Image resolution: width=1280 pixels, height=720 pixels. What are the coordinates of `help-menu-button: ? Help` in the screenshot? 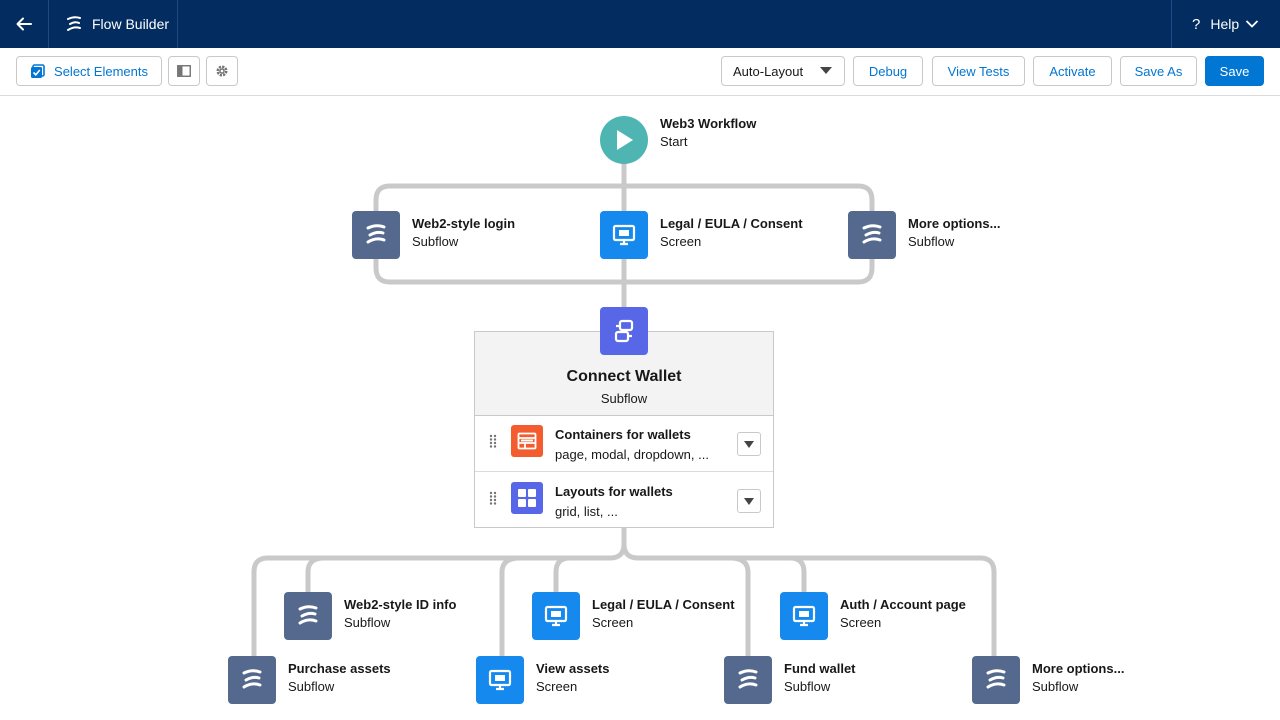 It's located at (1225, 24).